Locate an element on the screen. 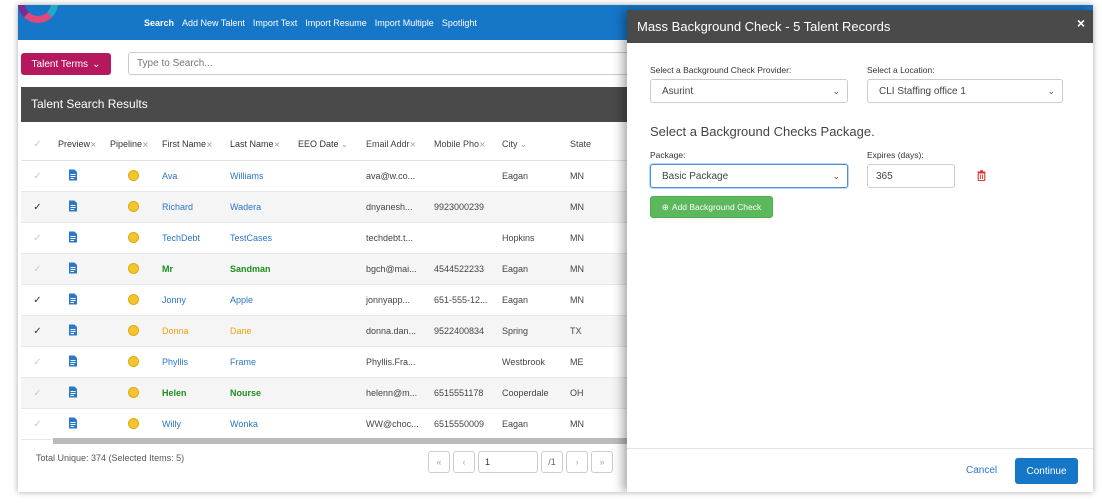 The width and height of the screenshot is (1102, 503). last-name-cell: Wadera is located at coordinates (260, 207).